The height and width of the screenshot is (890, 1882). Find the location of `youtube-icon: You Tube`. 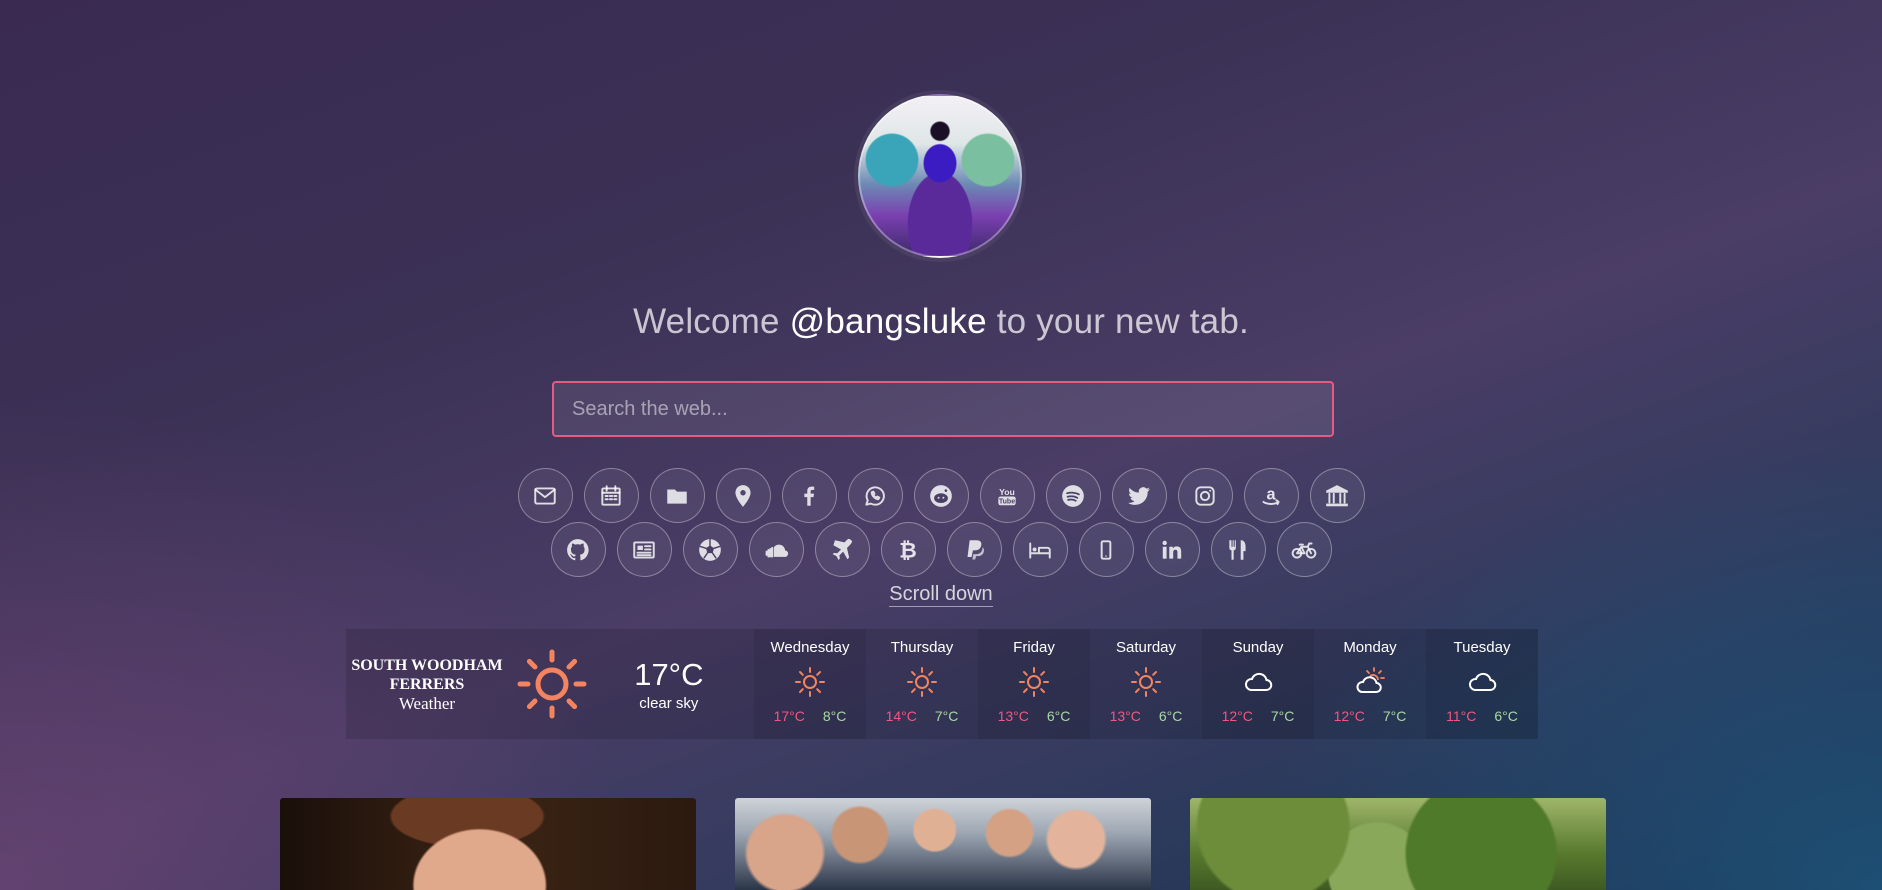

youtube-icon: You Tube is located at coordinates (1007, 495).